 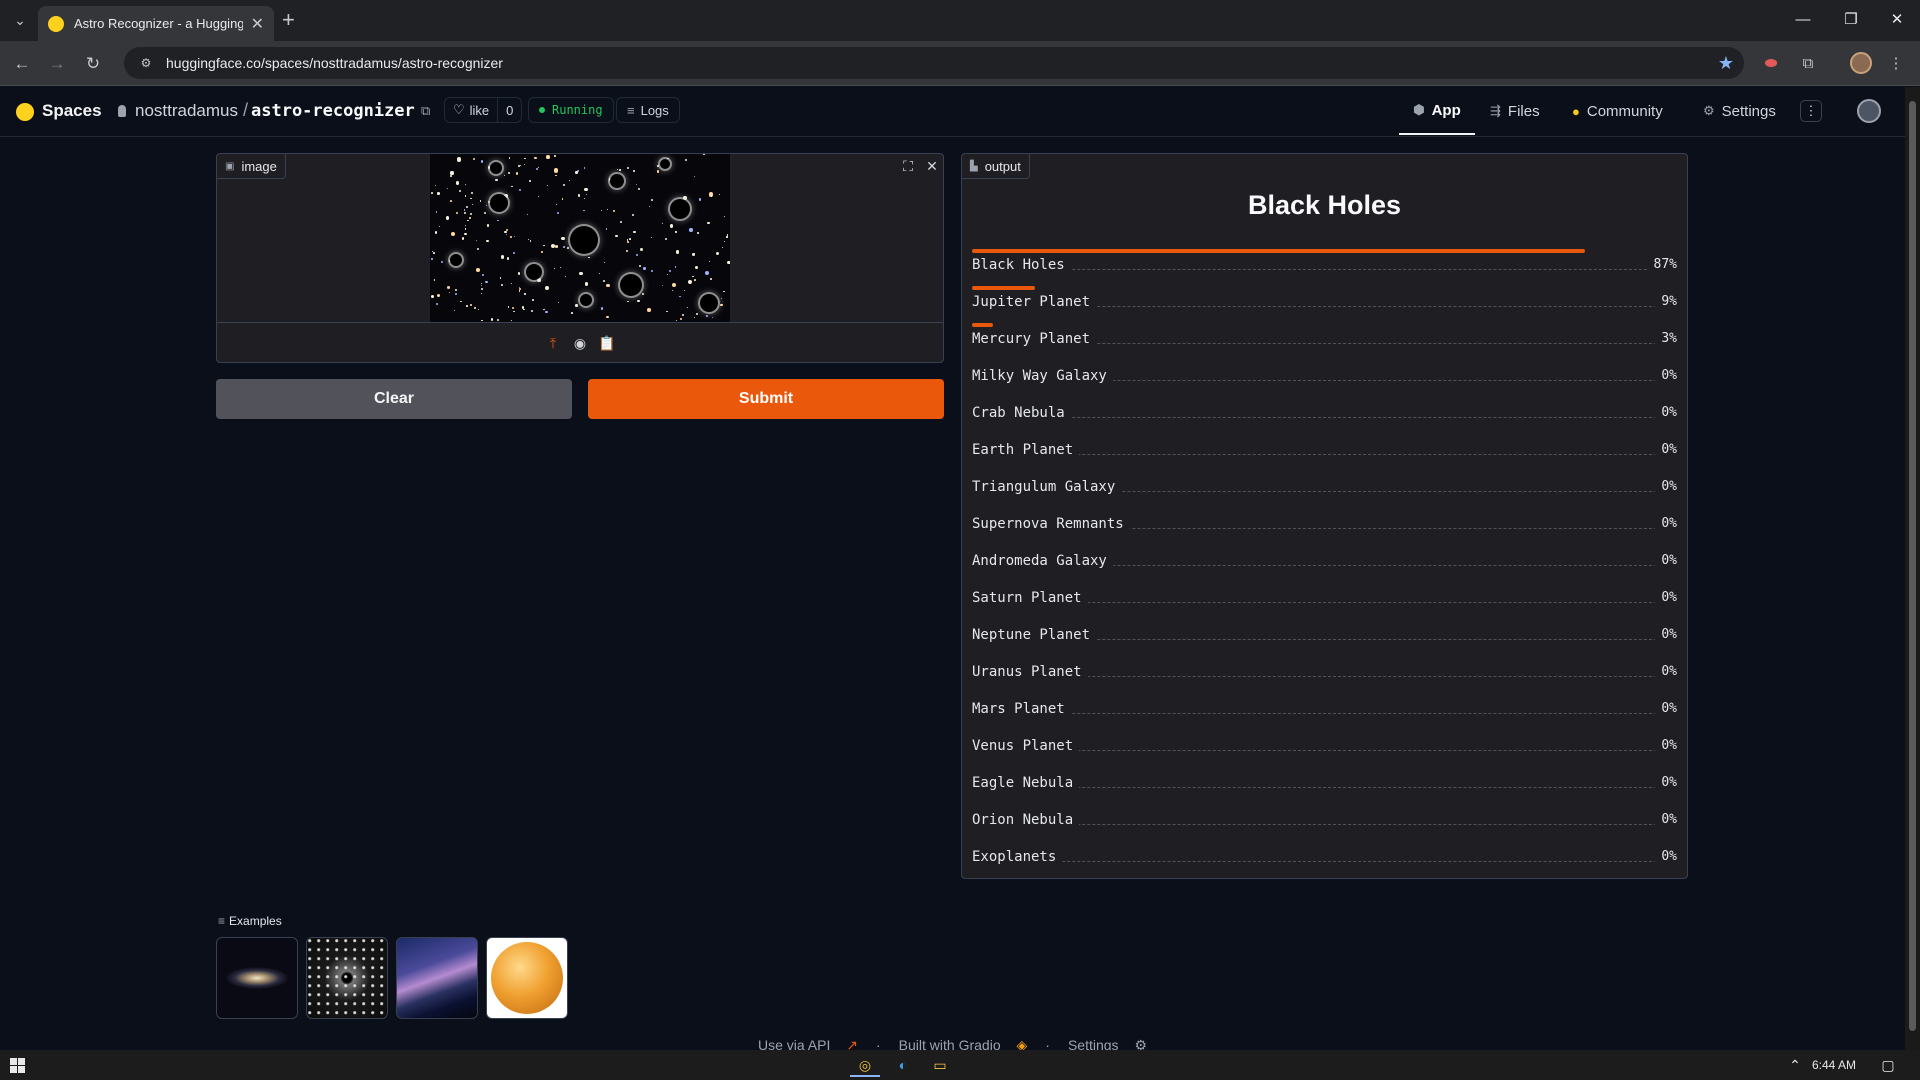 I want to click on edge-taskbar-icon: ◐, so click(x=903, y=1065).